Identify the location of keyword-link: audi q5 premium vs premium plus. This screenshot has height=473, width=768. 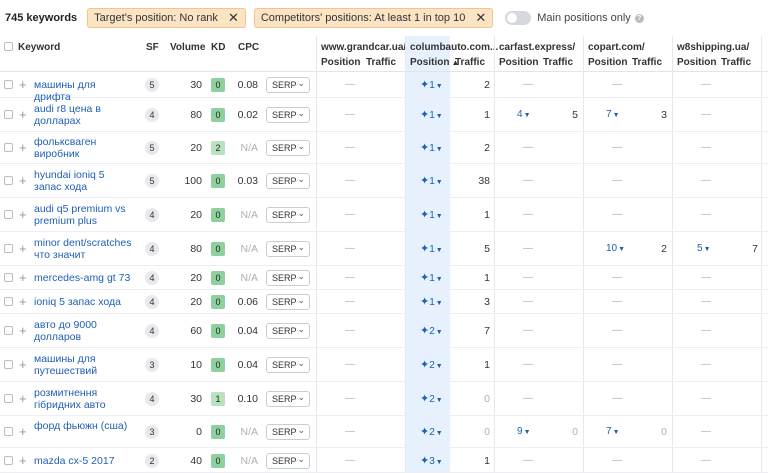
(84, 215).